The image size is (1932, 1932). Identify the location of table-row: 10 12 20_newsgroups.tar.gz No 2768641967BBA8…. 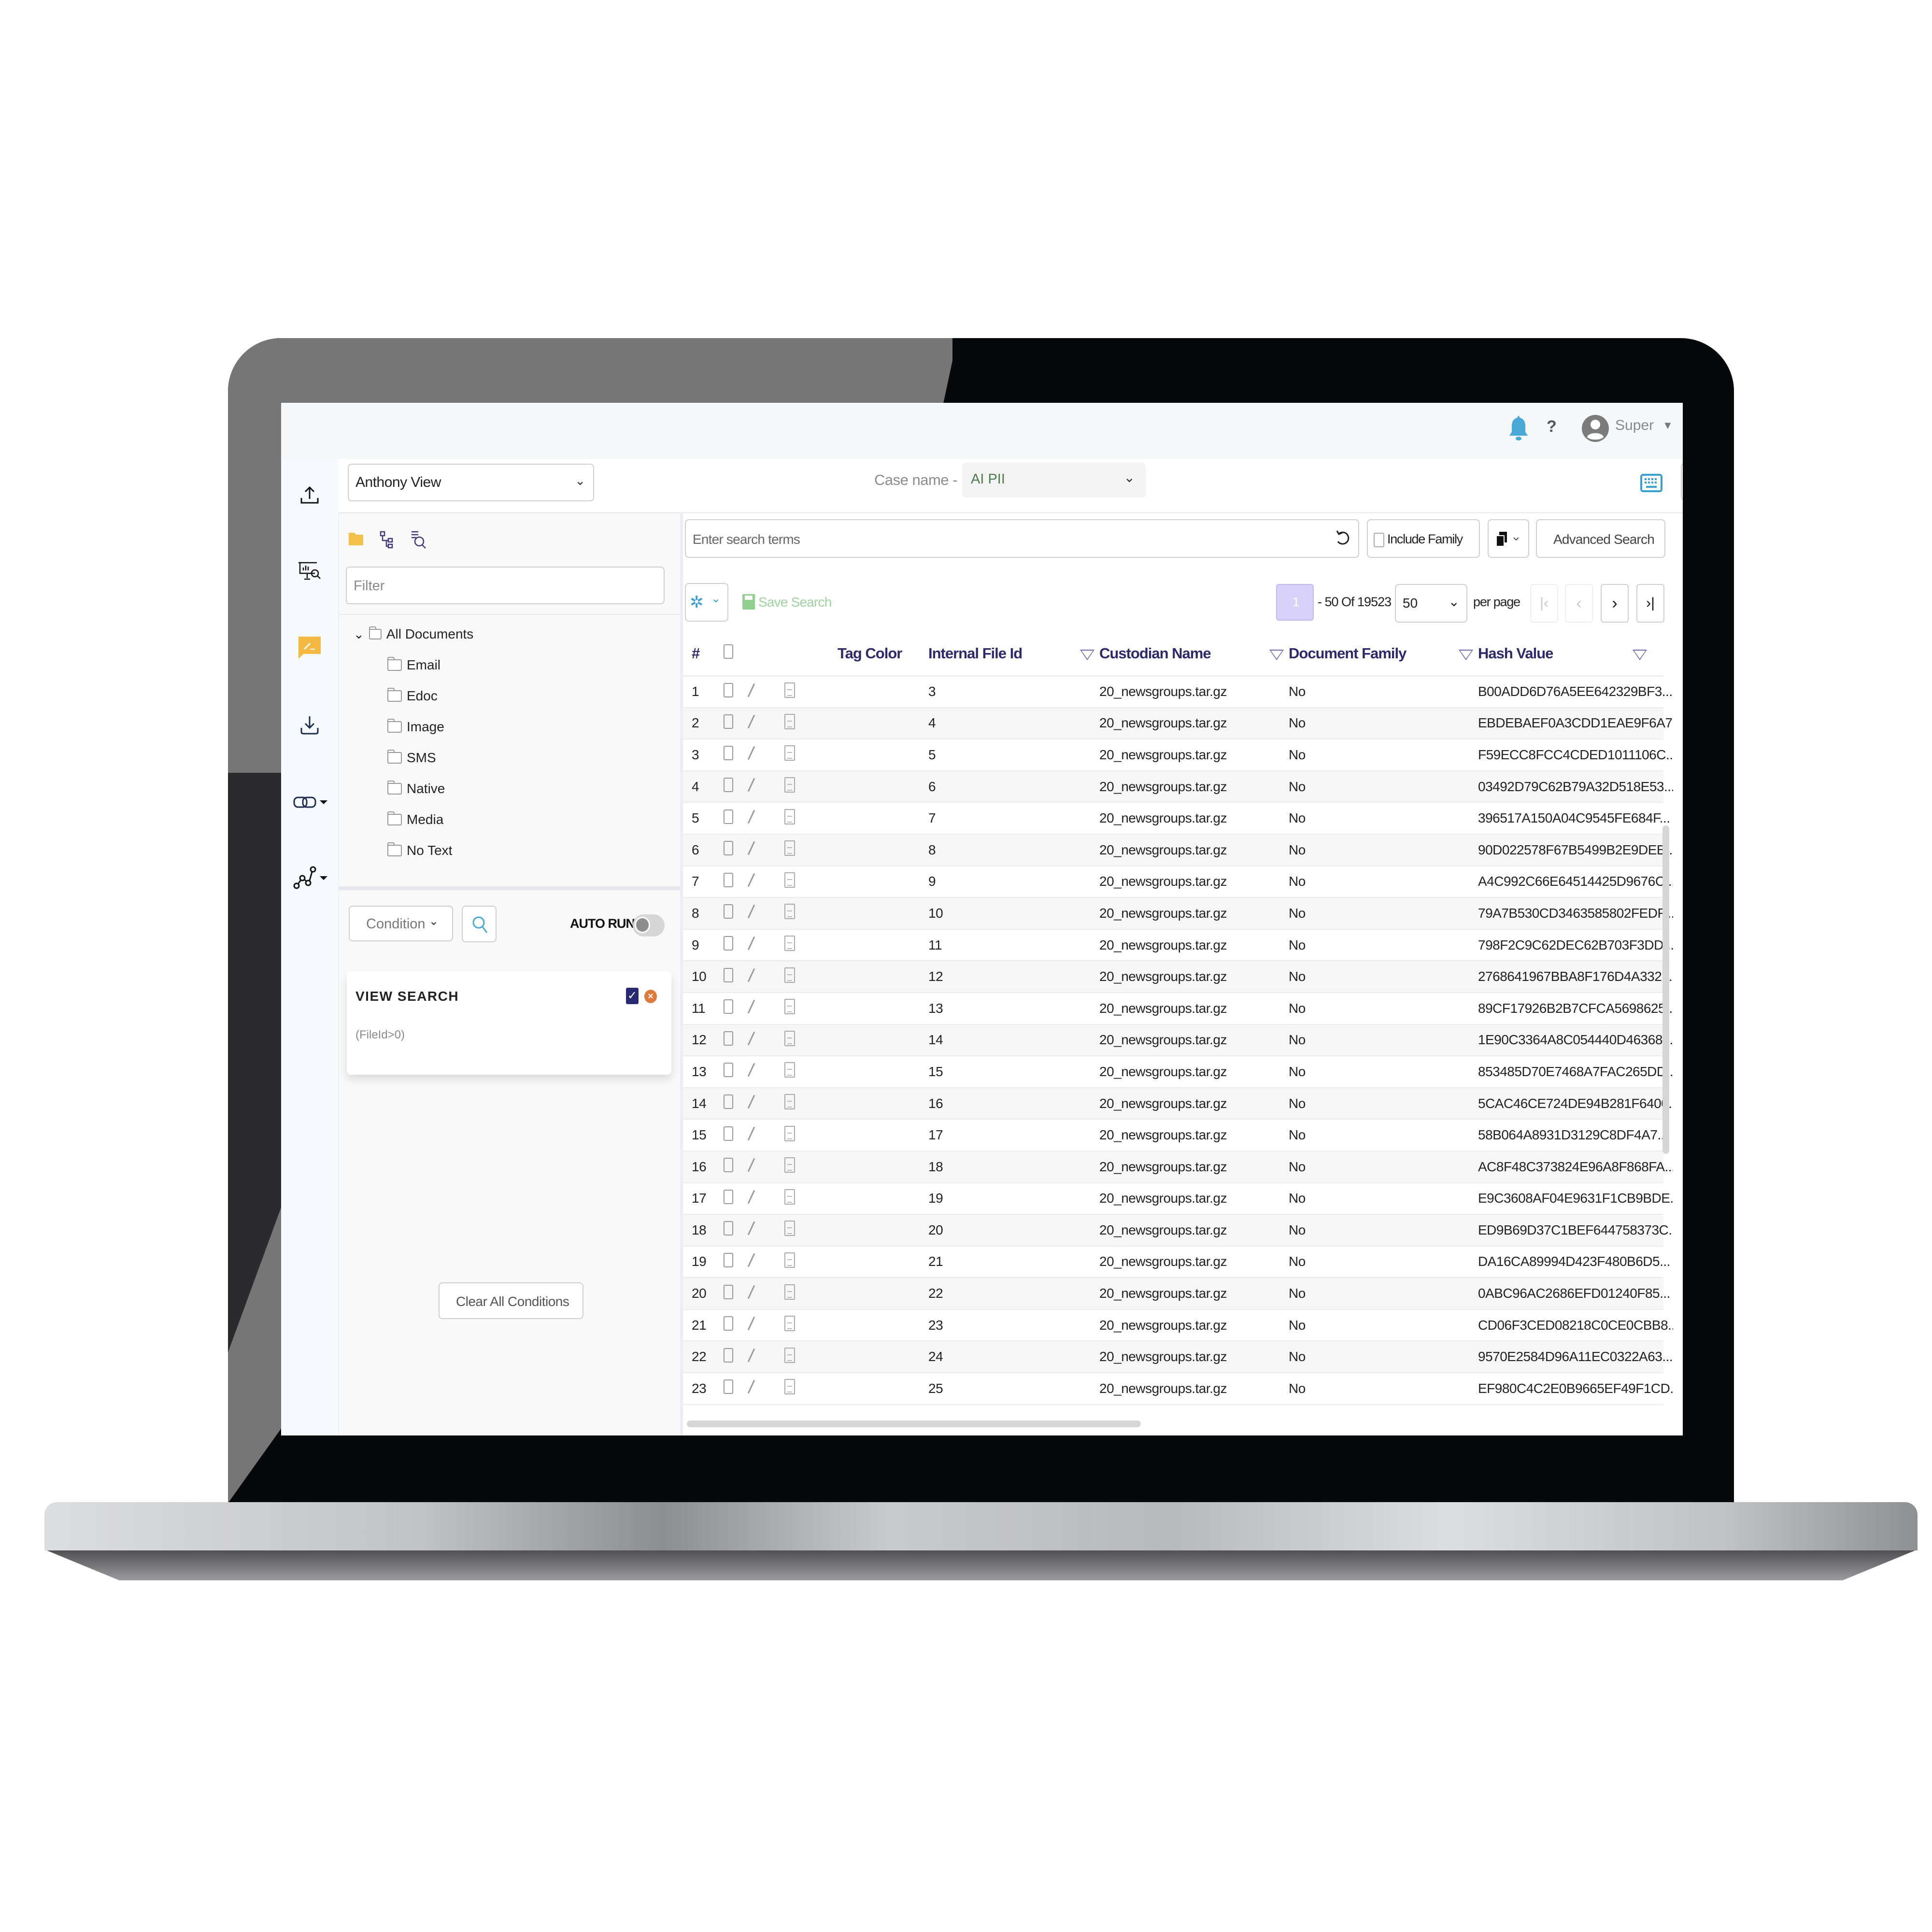
(1178, 977).